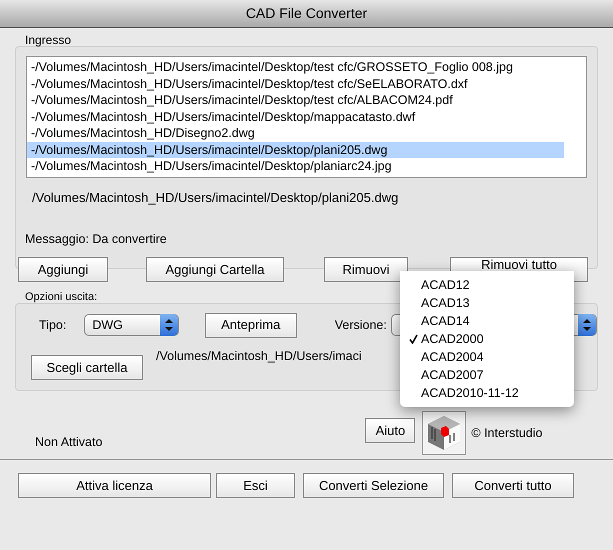 The height and width of the screenshot is (550, 613). Describe the element at coordinates (307, 13) in the screenshot. I see `window-title: CAD File Converter` at that location.